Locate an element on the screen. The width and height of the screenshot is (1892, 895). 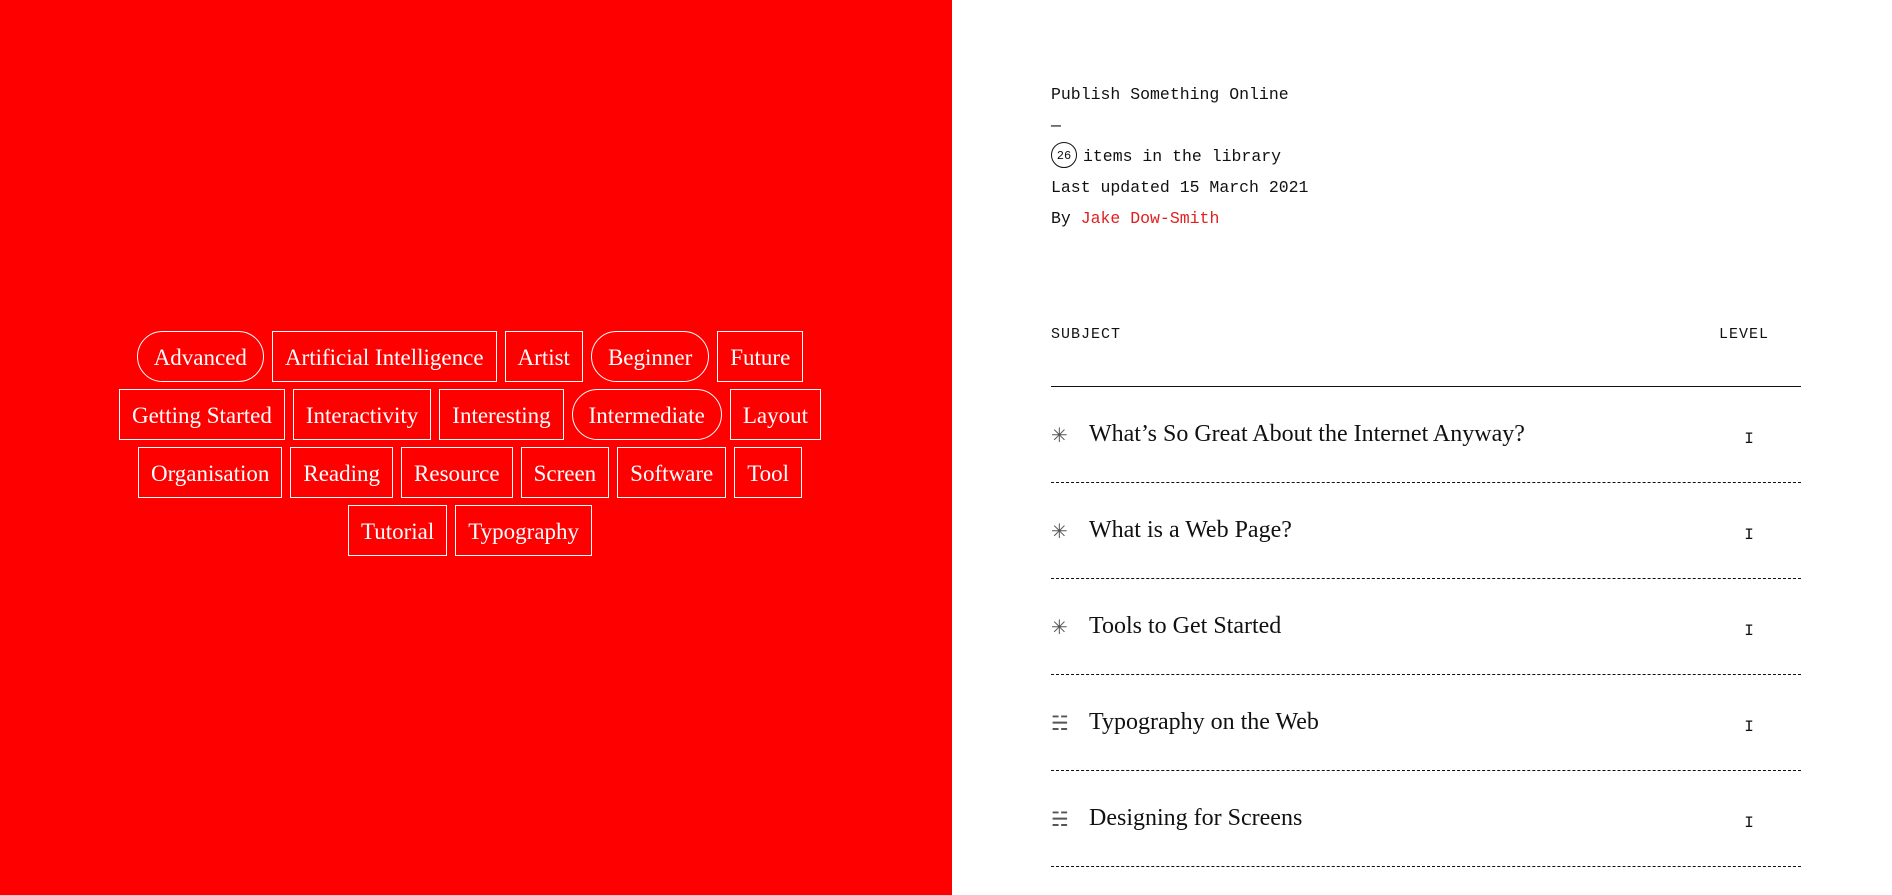
table-row: ✳ Tools to Get Started I is located at coordinates (1426, 627).